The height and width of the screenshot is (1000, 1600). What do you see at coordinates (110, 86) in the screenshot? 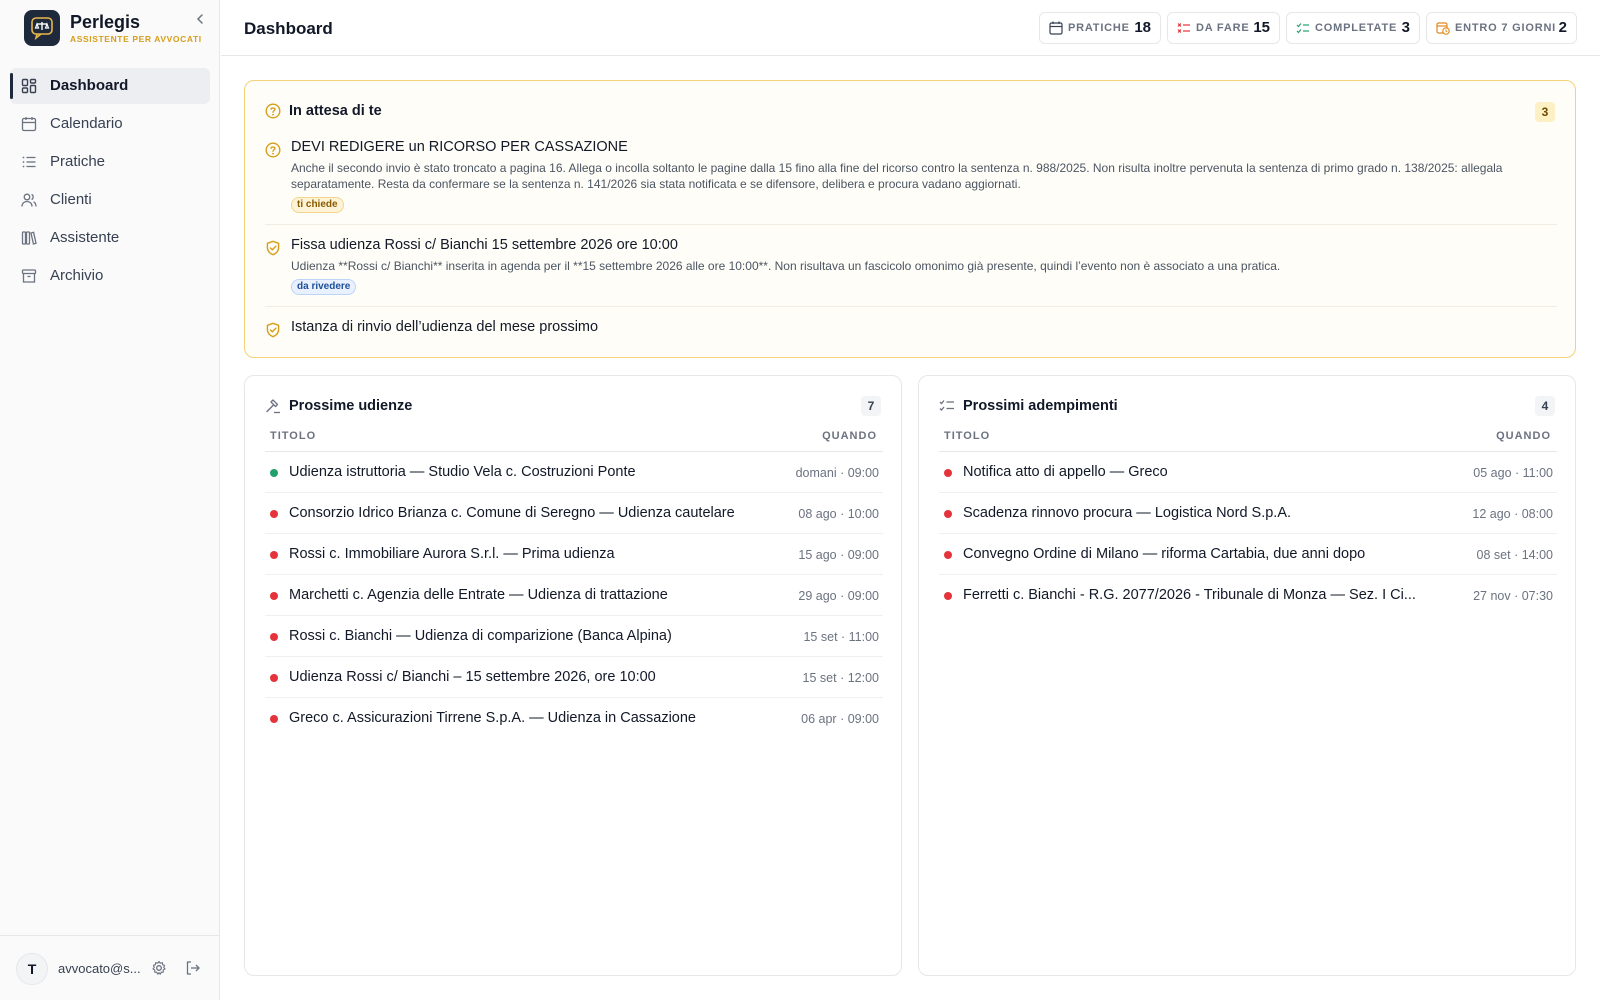
I see `sidebar-item-dashboard: Dashboard` at bounding box center [110, 86].